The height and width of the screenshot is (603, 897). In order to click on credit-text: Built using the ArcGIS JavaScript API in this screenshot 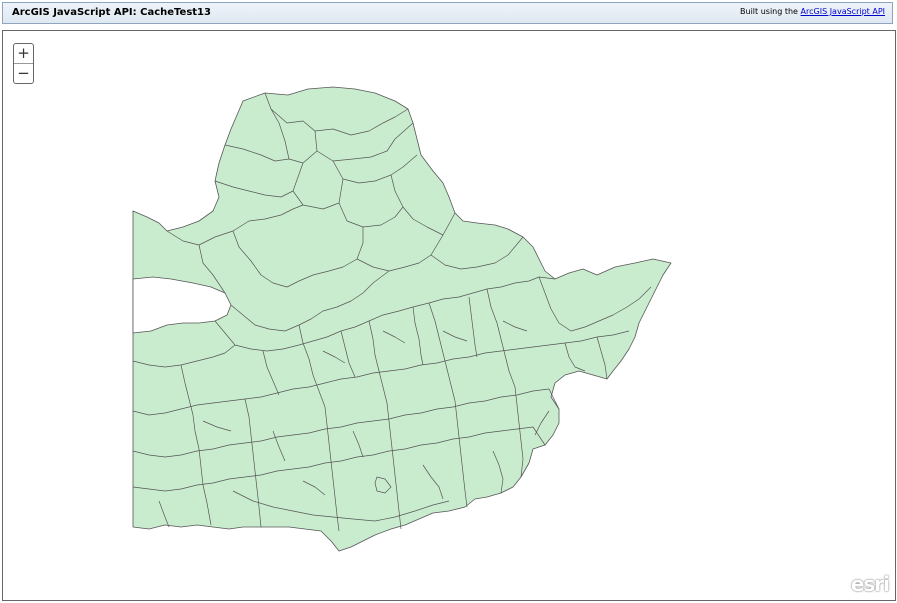, I will do `click(812, 11)`.